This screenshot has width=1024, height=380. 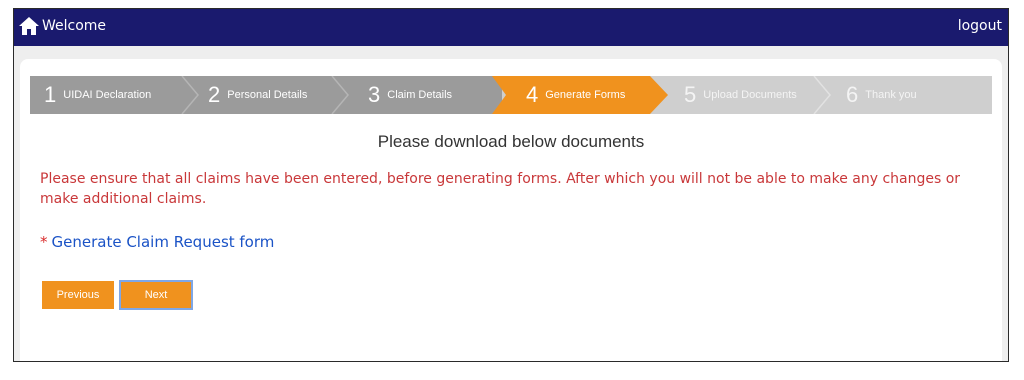 I want to click on generate-link-label: Generate Claim Request form, so click(x=163, y=242).